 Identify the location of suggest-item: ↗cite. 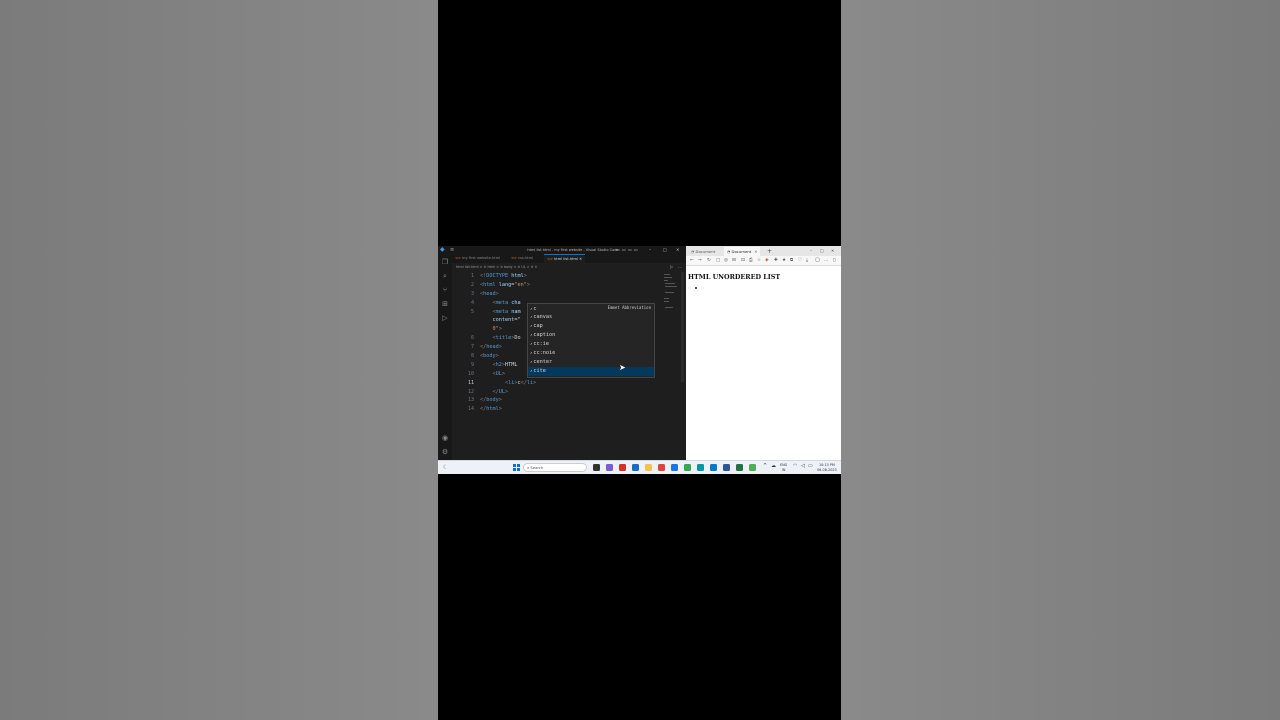
(591, 371).